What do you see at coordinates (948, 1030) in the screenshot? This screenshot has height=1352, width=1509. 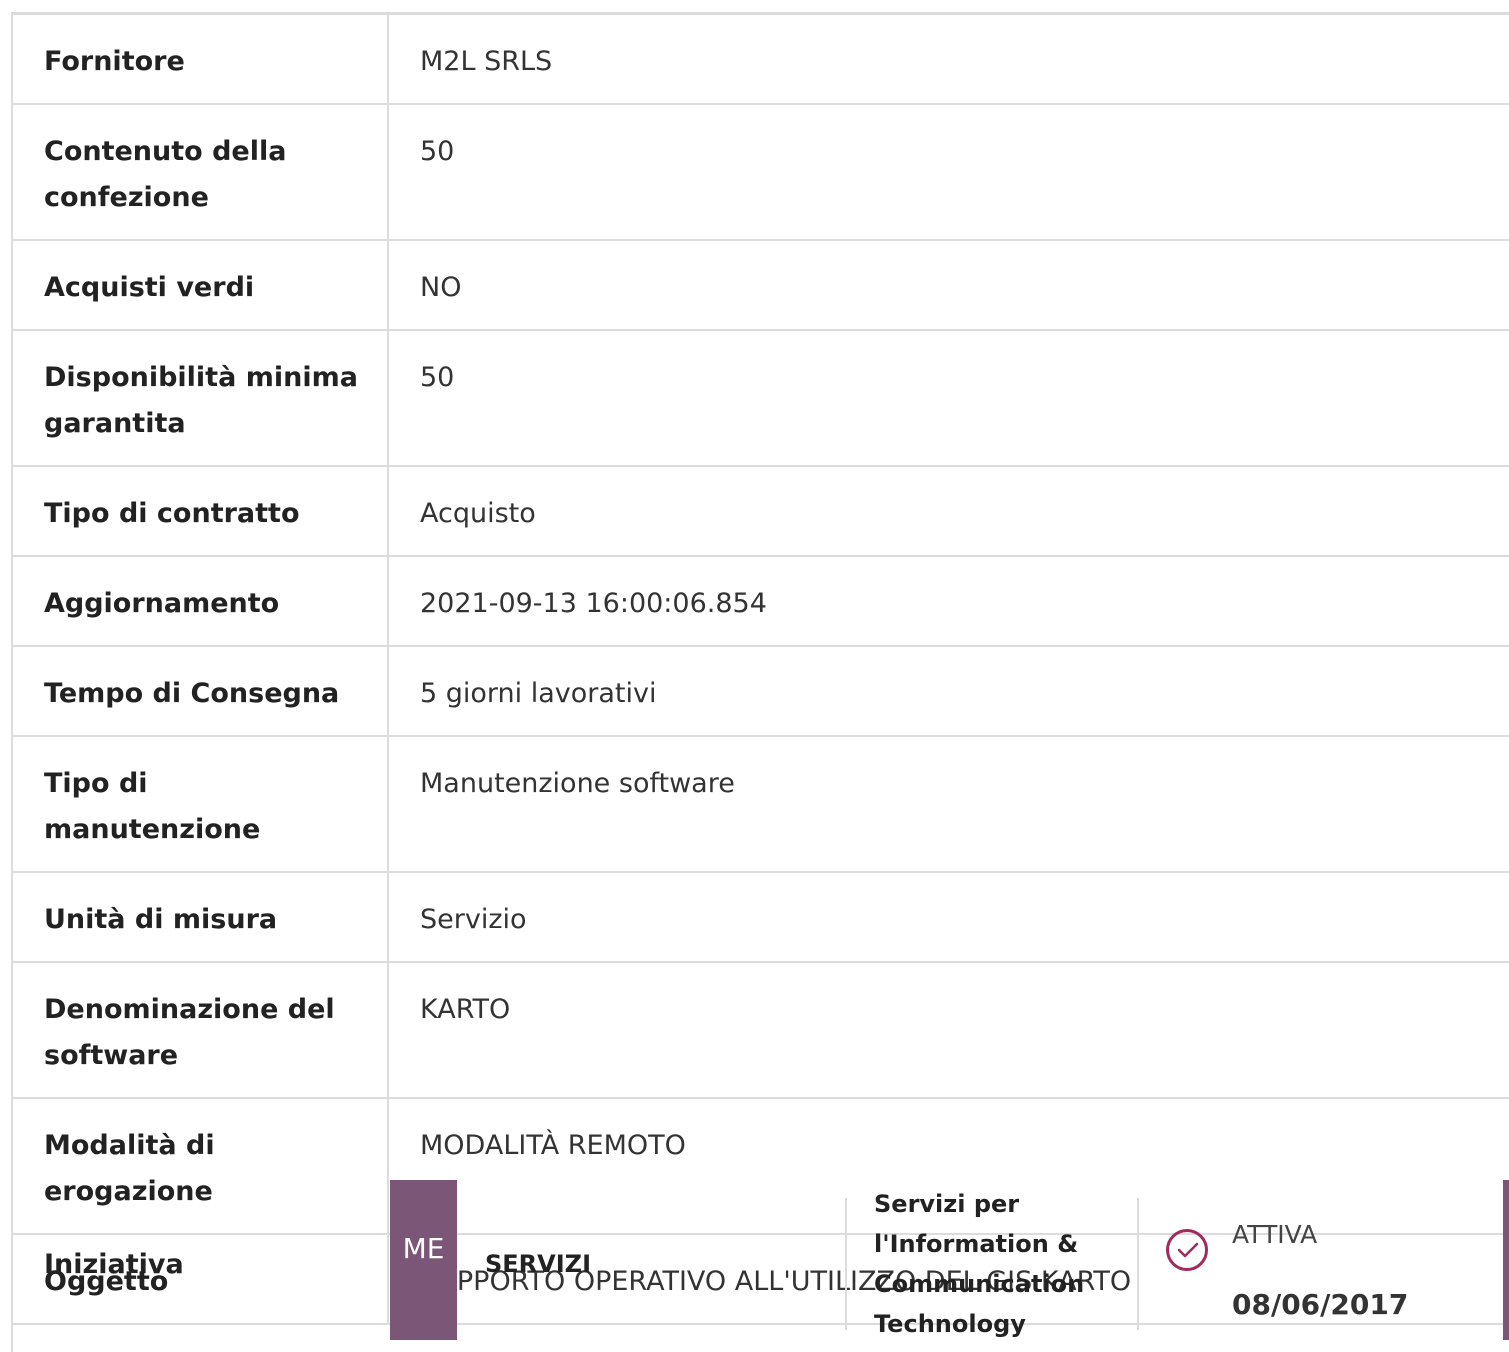 I see `row-value-denominazione: KARTO` at bounding box center [948, 1030].